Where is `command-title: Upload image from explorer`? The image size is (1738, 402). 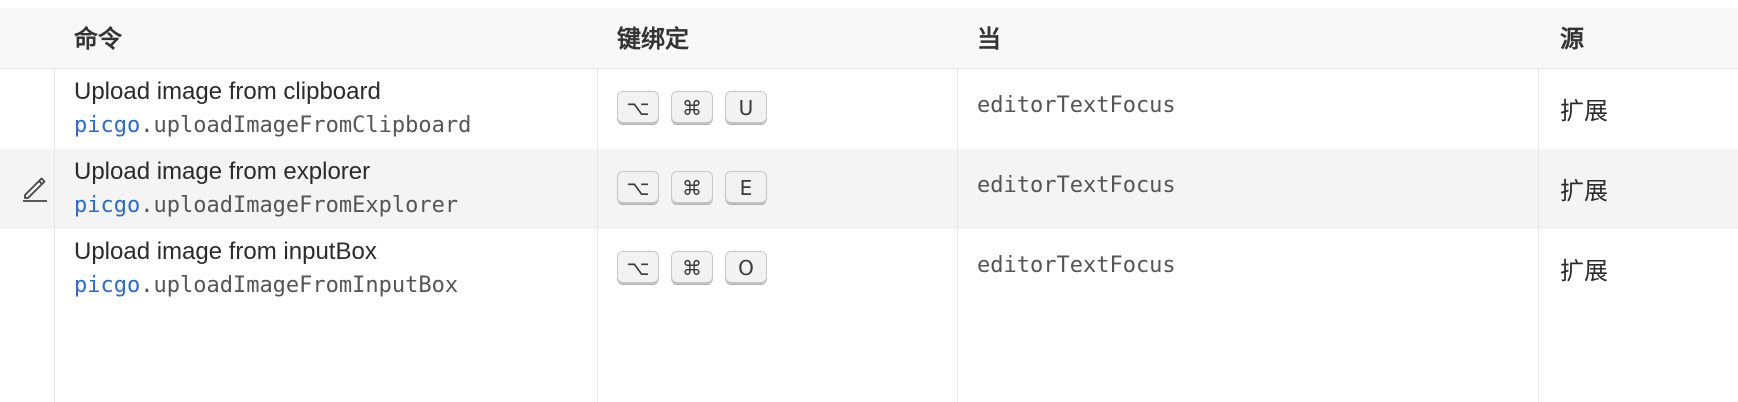 command-title: Upload image from explorer is located at coordinates (222, 171).